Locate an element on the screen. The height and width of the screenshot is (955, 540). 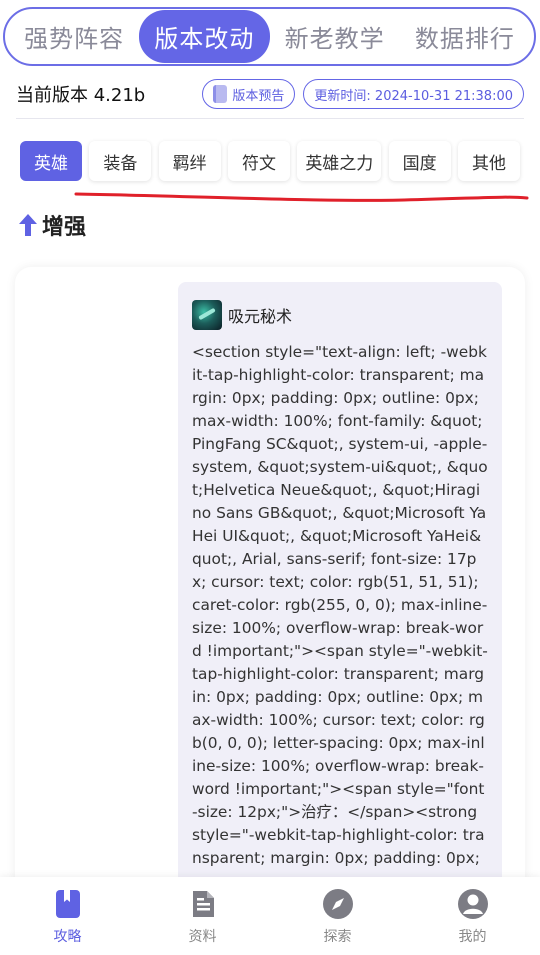
category-chips: 英雄 装备 羁绊 符文 英雄之力 国度 其他 is located at coordinates (270, 161).